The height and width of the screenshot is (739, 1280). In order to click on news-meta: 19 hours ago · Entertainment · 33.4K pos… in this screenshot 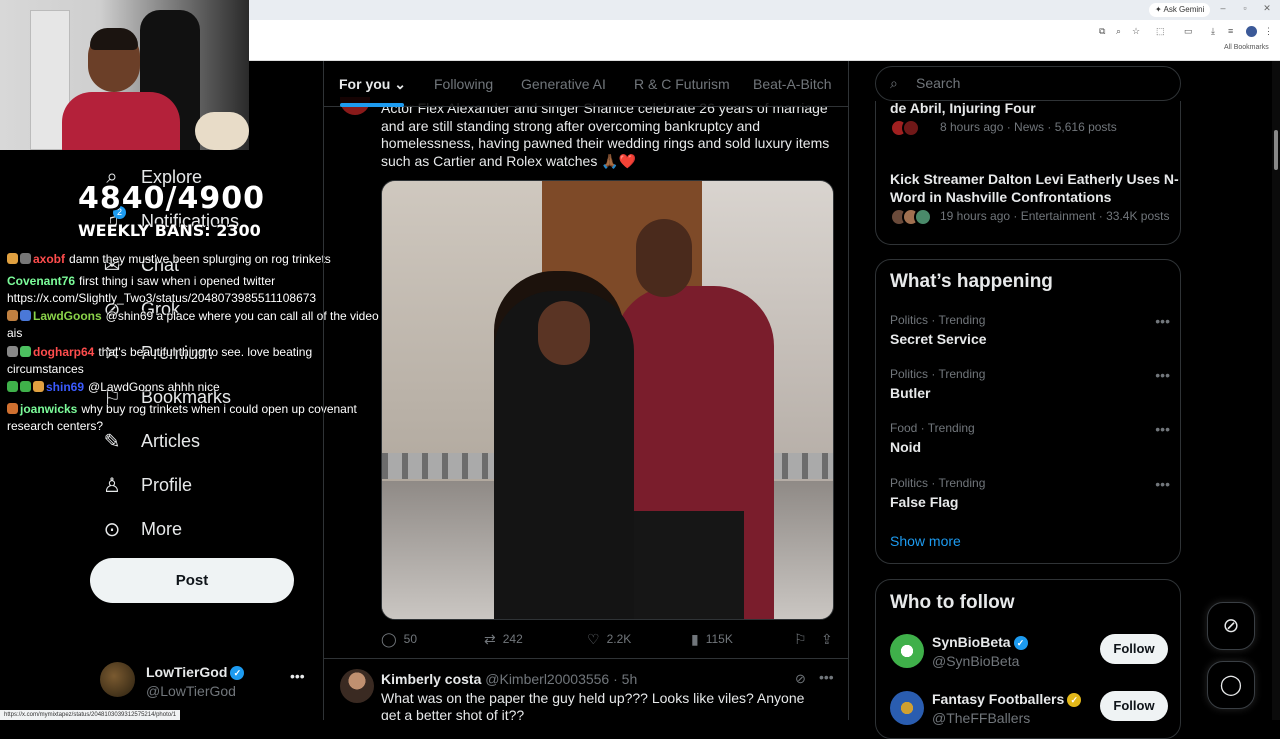, I will do `click(1035, 217)`.